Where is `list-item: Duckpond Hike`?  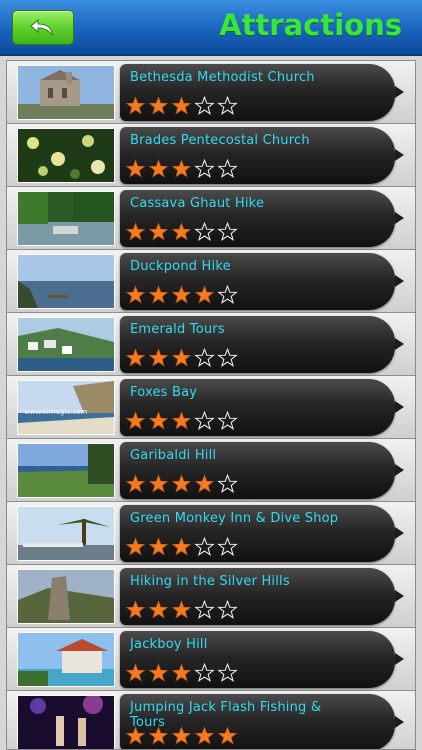
list-item: Duckpond Hike is located at coordinates (211, 281).